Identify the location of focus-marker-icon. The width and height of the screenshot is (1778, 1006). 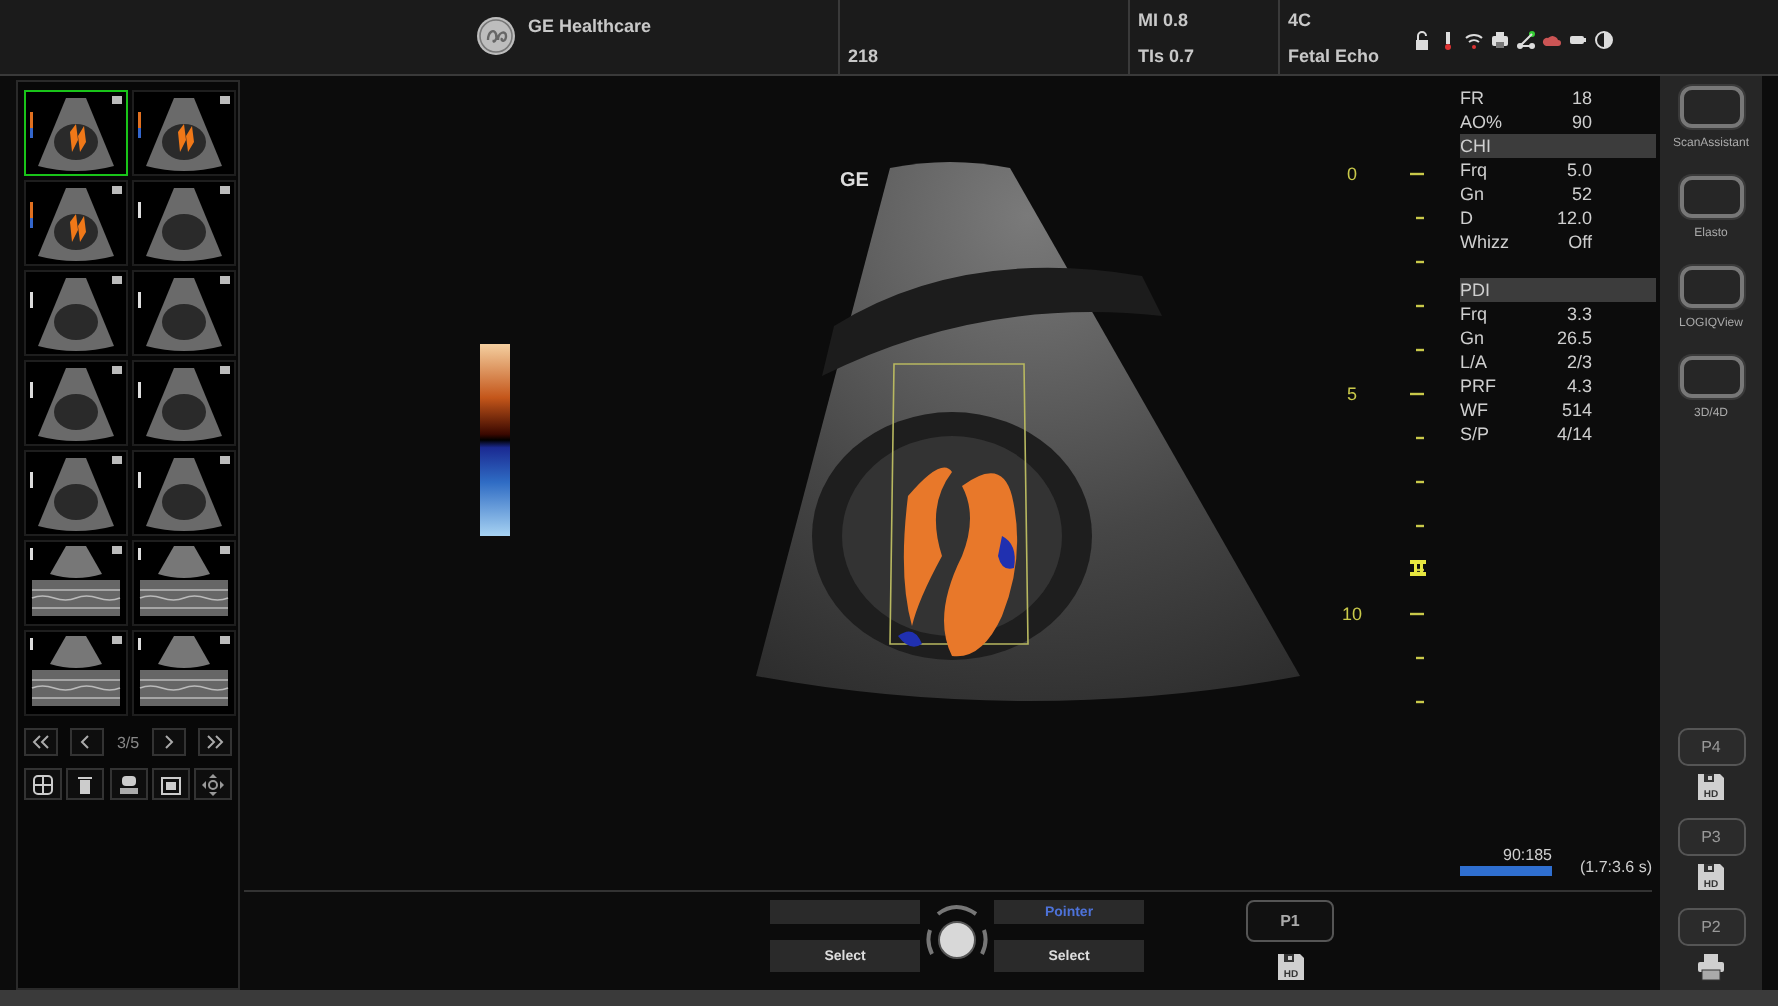
(1418, 568).